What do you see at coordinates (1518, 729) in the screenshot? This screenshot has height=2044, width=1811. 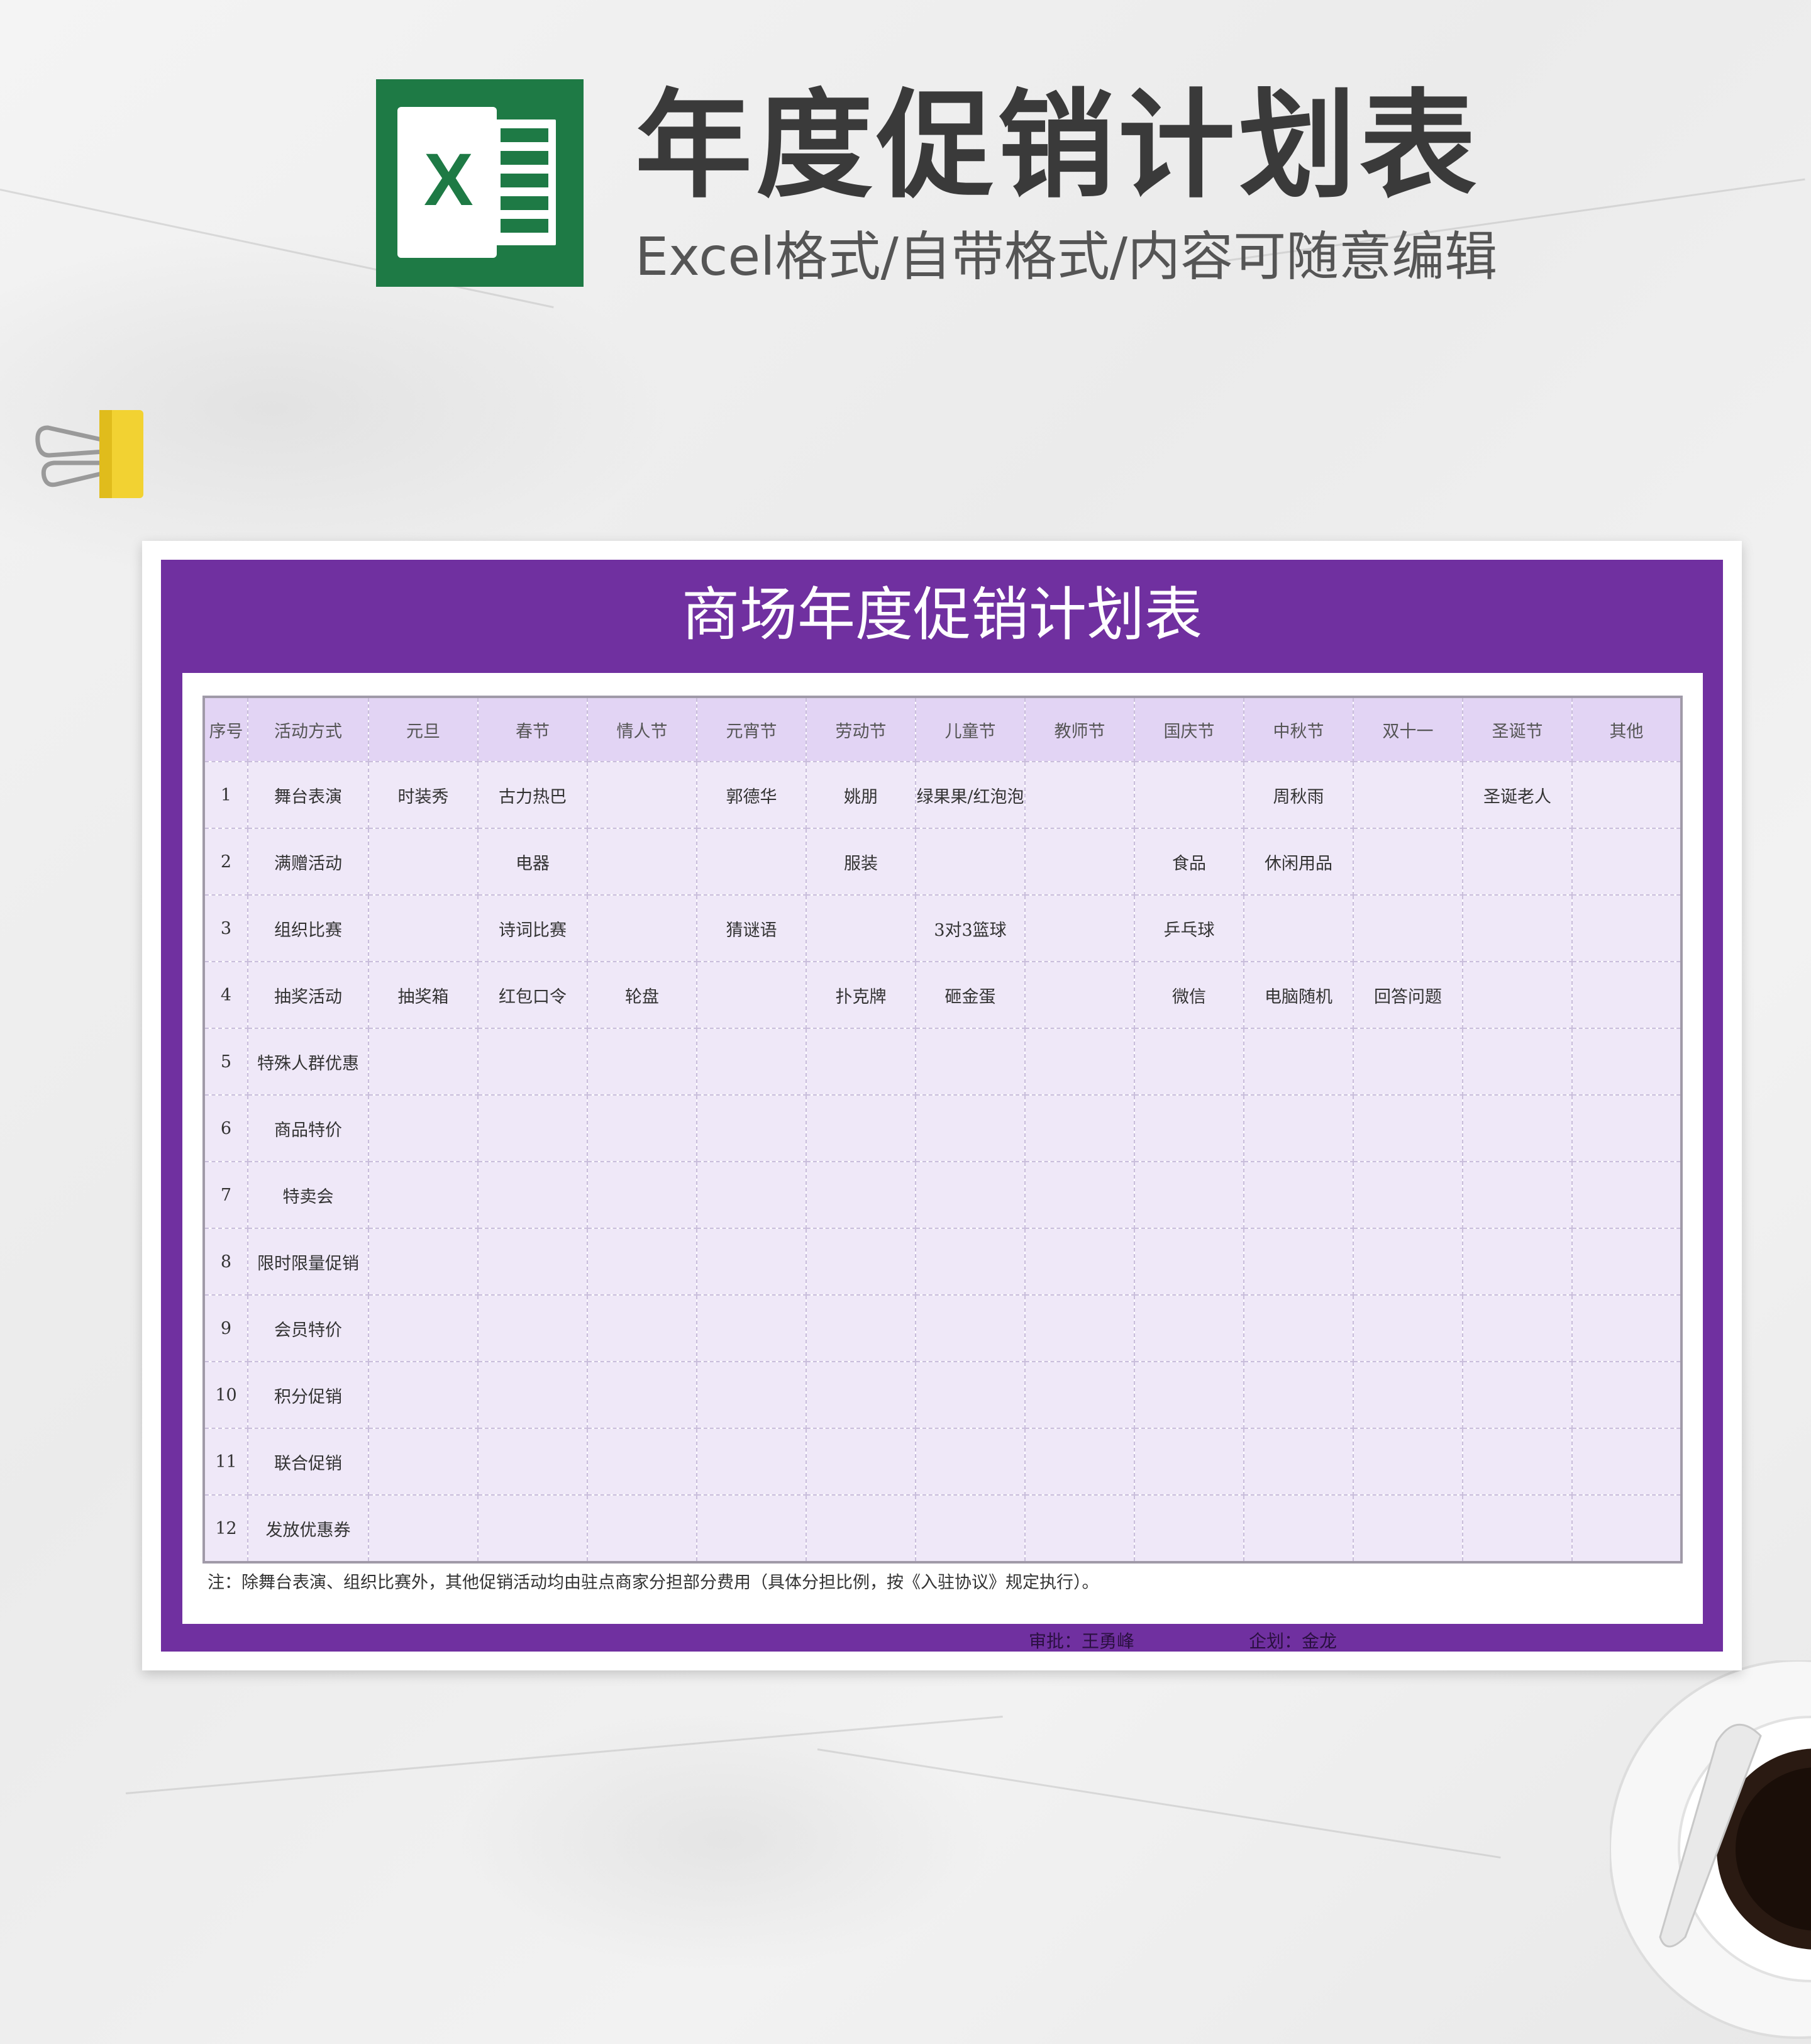 I see `column-header: 圣诞节` at bounding box center [1518, 729].